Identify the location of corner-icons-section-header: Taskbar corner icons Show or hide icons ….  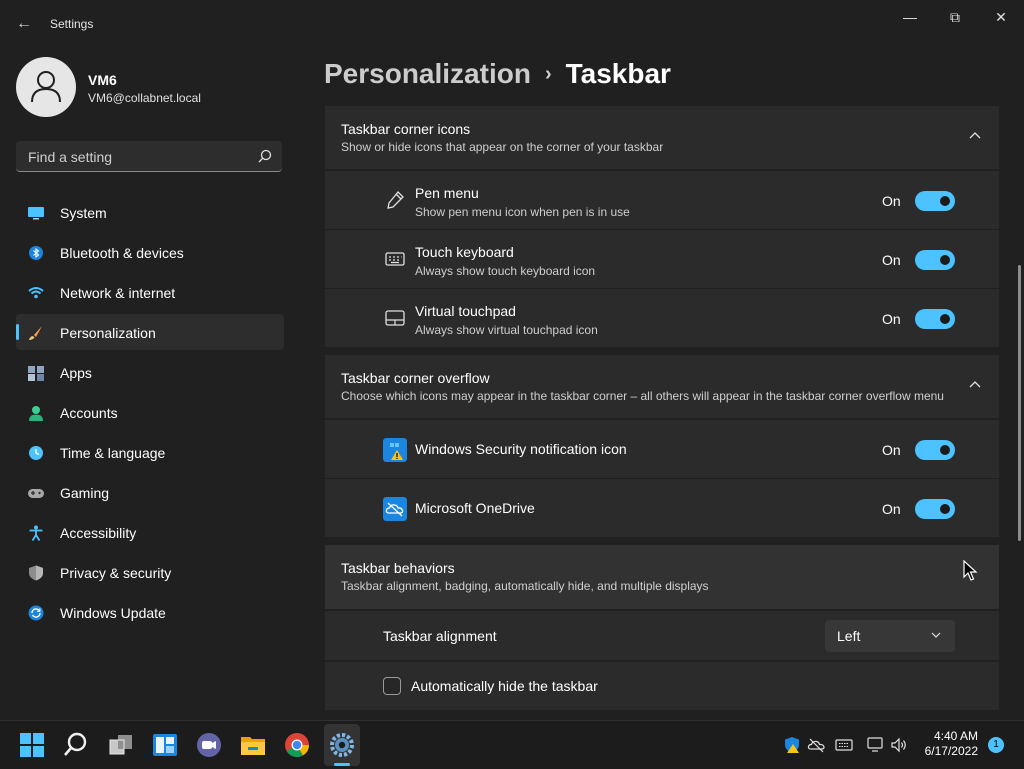
(662, 137).